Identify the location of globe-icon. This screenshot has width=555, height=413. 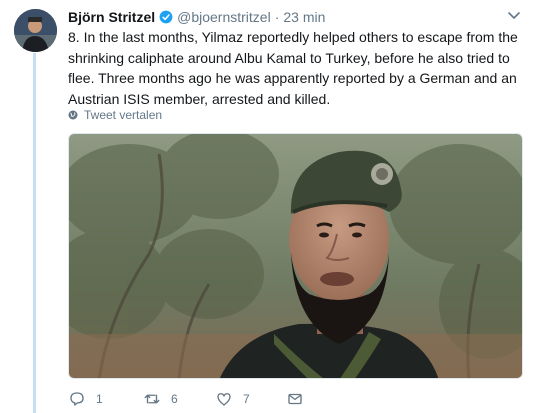
(73, 115).